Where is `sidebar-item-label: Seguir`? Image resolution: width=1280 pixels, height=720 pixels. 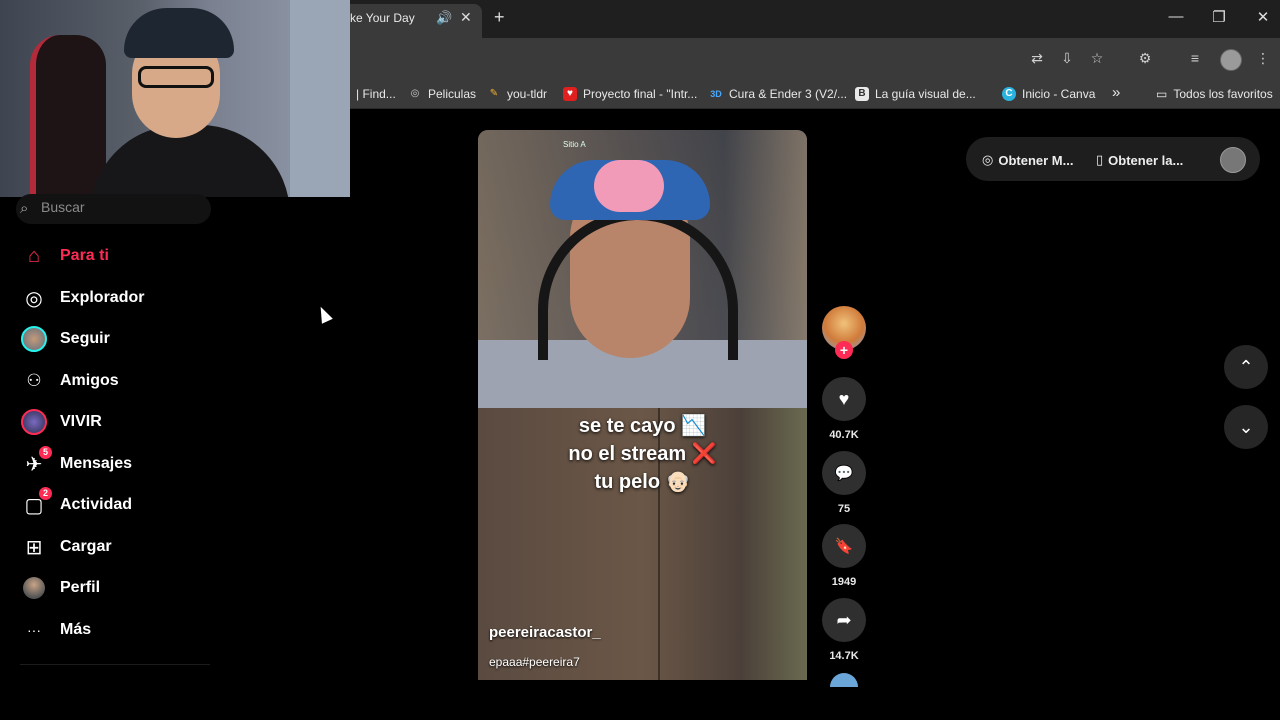
sidebar-item-label: Seguir is located at coordinates (85, 338).